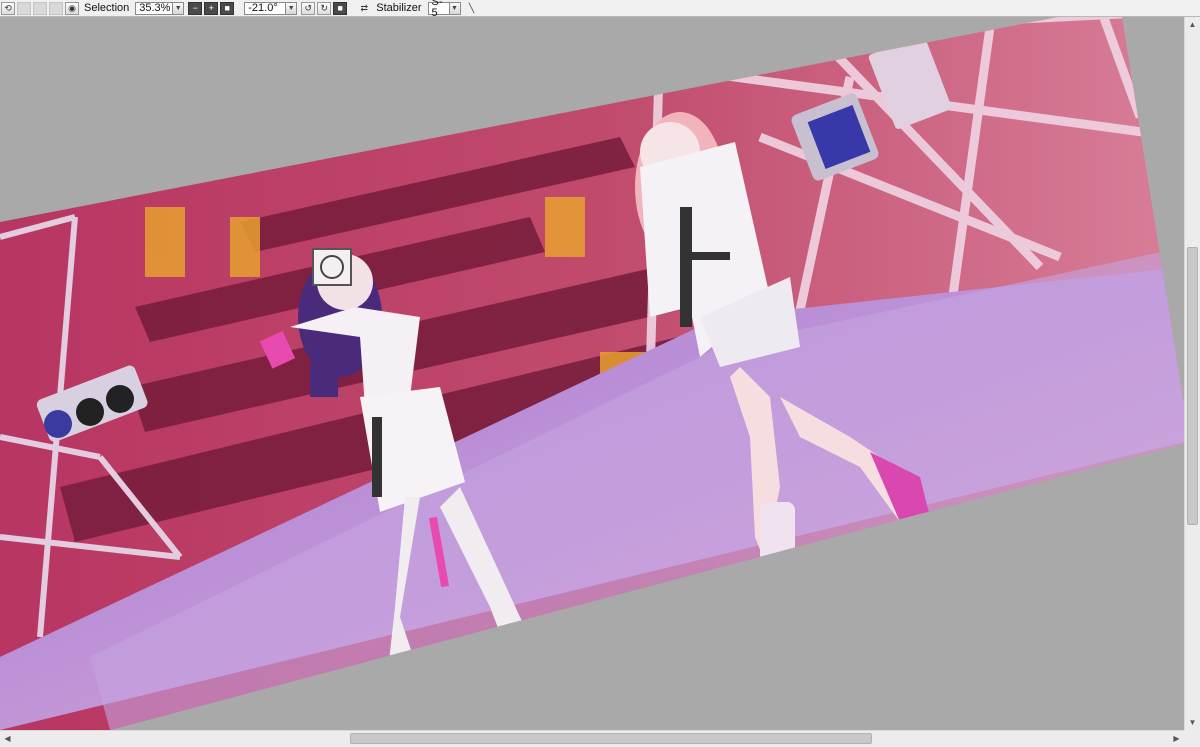  What do you see at coordinates (1192, 24) in the screenshot?
I see `scroll-up-icon: ▲` at bounding box center [1192, 24].